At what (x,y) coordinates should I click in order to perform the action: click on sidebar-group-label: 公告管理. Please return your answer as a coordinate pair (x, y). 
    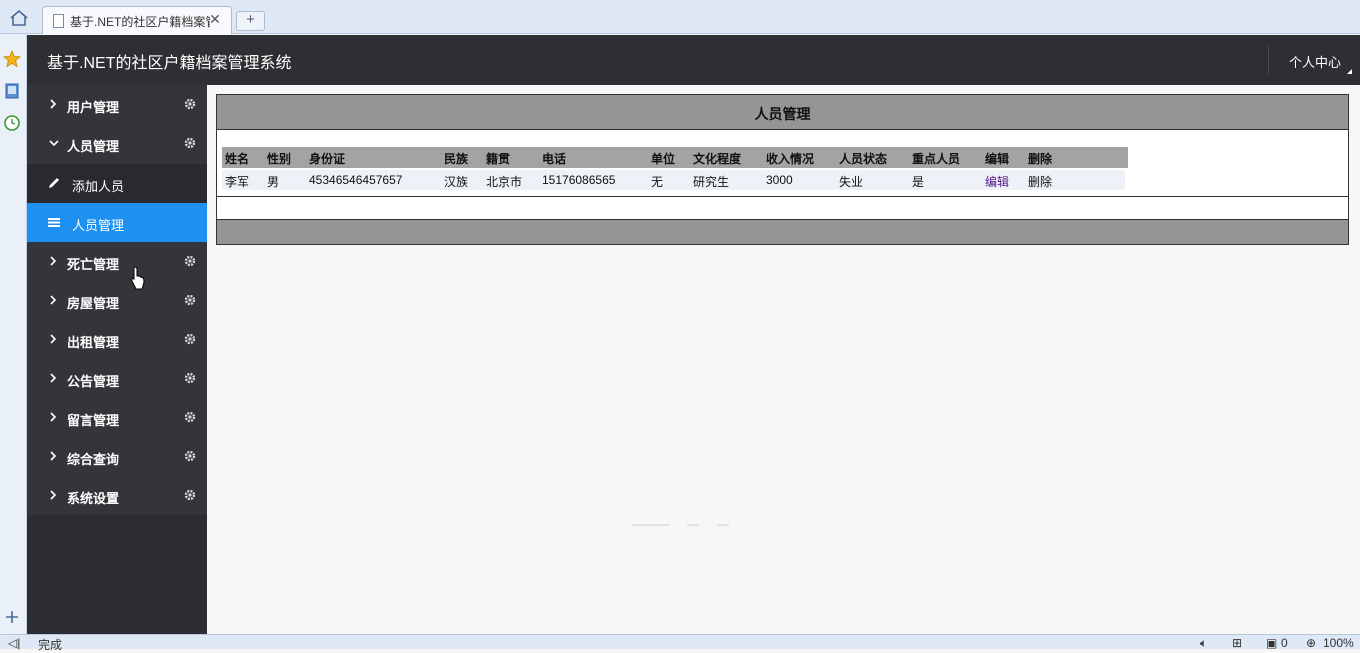
    Looking at the image, I should click on (93, 381).